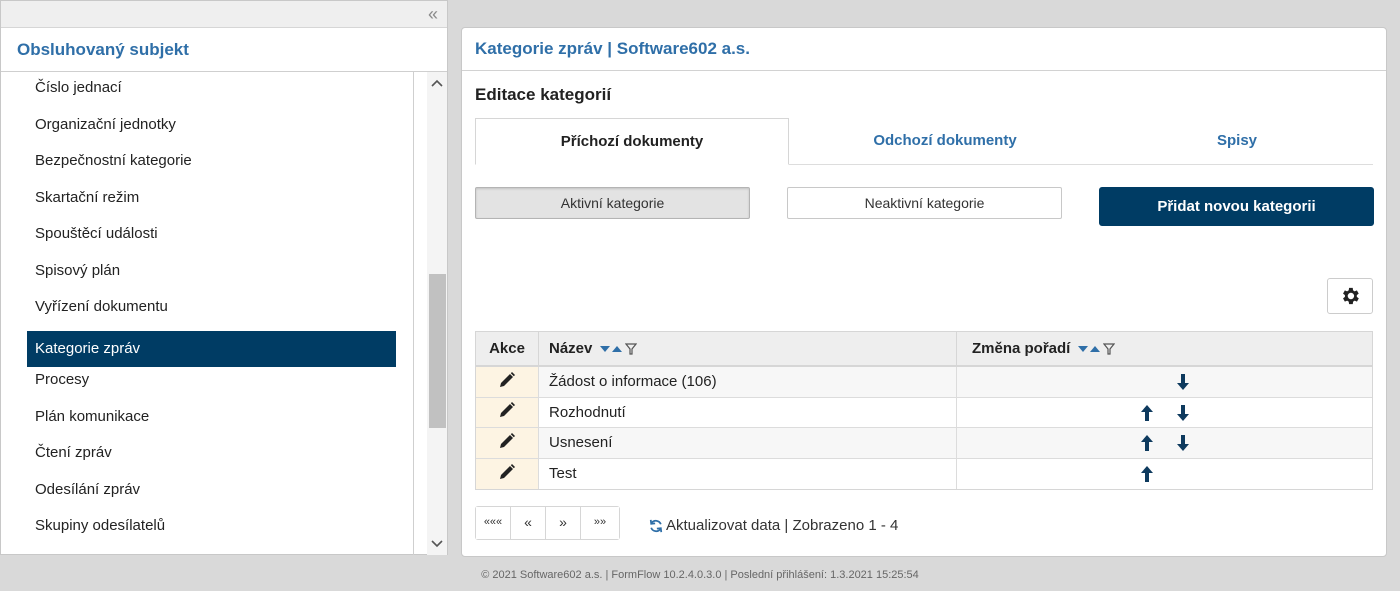  I want to click on inactive-categories-button: Neaktivní kategorie, so click(924, 203).